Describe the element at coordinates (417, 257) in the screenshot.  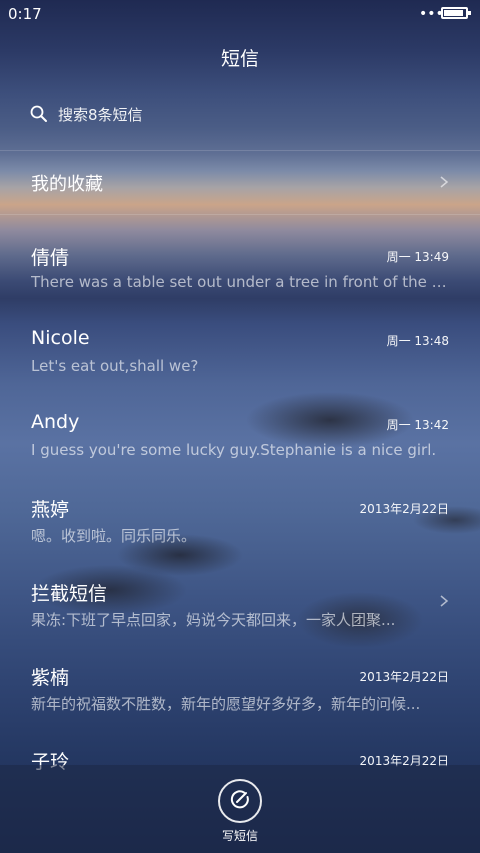
I see `thread-timestamp: 周一 13:49` at that location.